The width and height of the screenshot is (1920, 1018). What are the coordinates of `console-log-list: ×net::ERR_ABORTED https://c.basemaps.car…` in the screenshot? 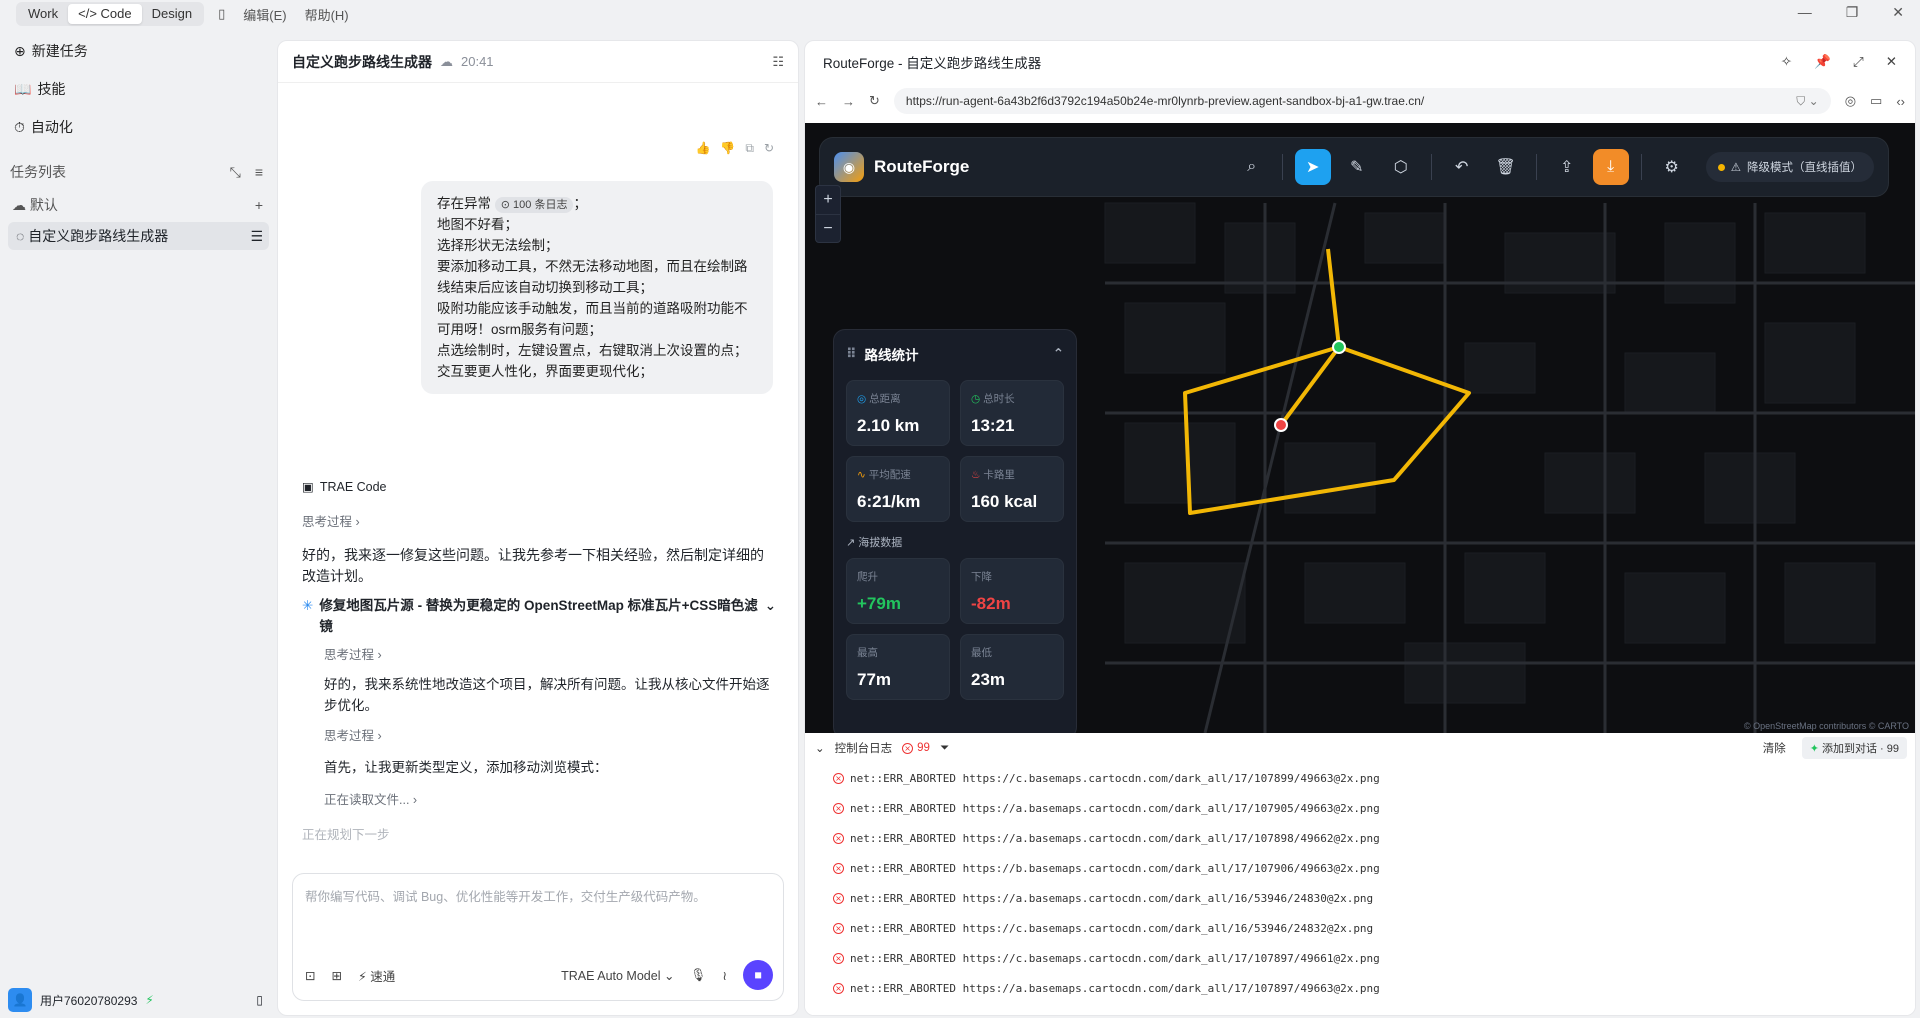 It's located at (1360, 883).